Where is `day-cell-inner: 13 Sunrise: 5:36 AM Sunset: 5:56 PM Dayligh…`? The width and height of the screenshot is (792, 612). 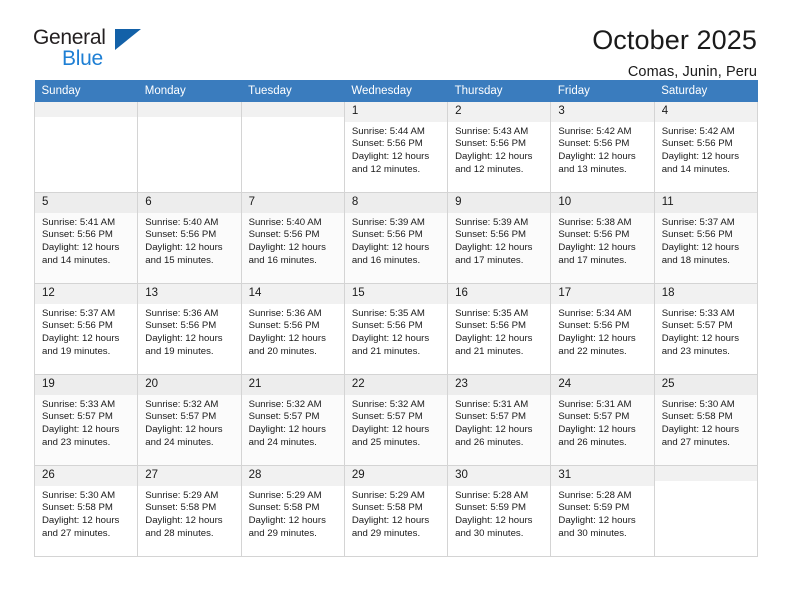
day-cell-inner: 13 Sunrise: 5:36 AM Sunset: 5:56 PM Dayligh… is located at coordinates (189, 329).